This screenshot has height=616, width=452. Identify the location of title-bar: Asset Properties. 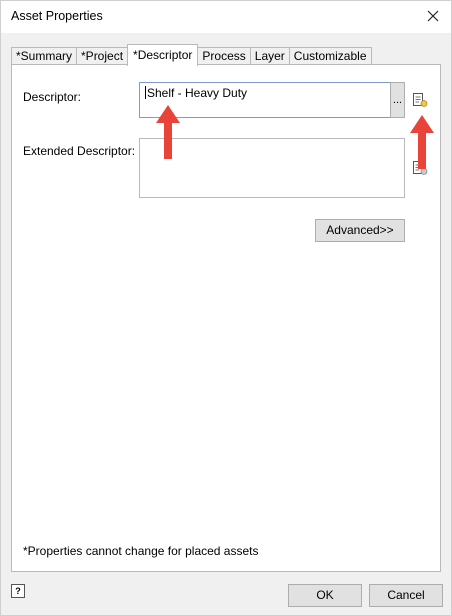
(226, 17).